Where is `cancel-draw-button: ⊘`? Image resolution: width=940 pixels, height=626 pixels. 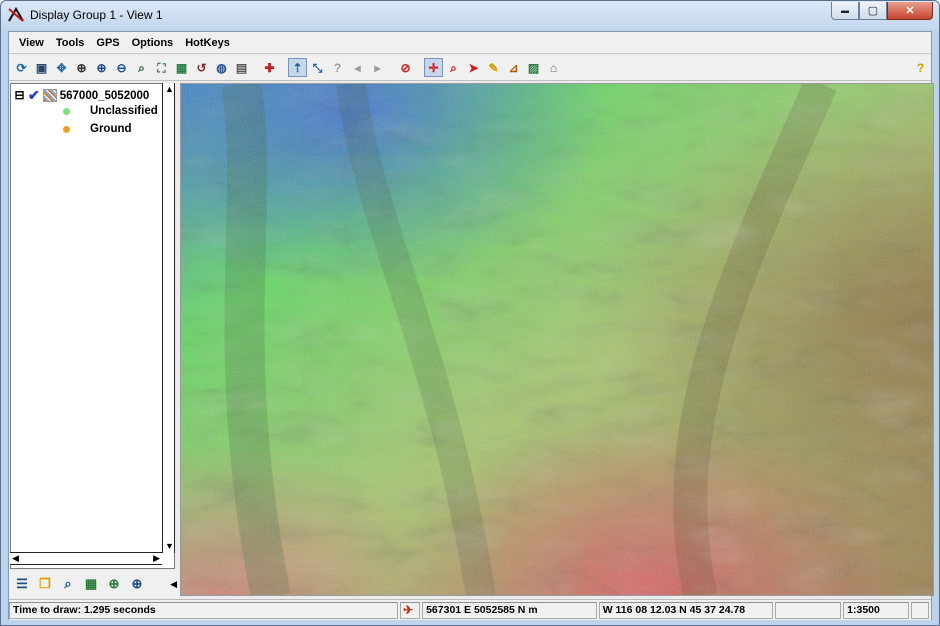
cancel-draw-button: ⊘ is located at coordinates (405, 67).